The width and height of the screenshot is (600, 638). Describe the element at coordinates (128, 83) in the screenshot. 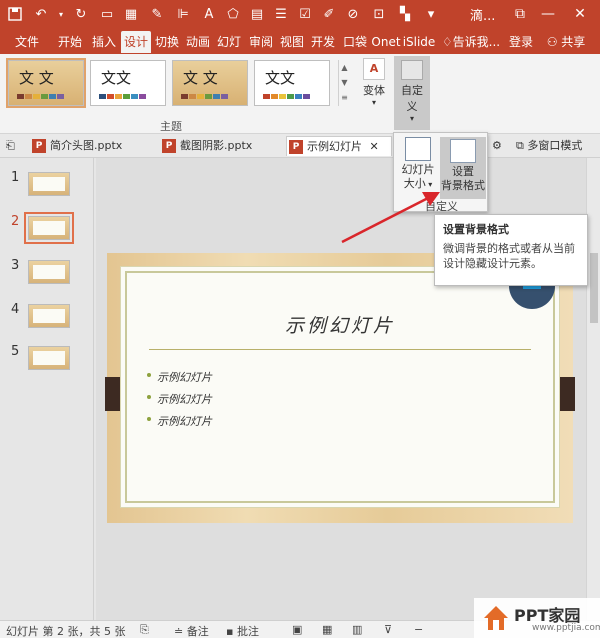

I see `theme-thumbnail-2: 文文` at that location.